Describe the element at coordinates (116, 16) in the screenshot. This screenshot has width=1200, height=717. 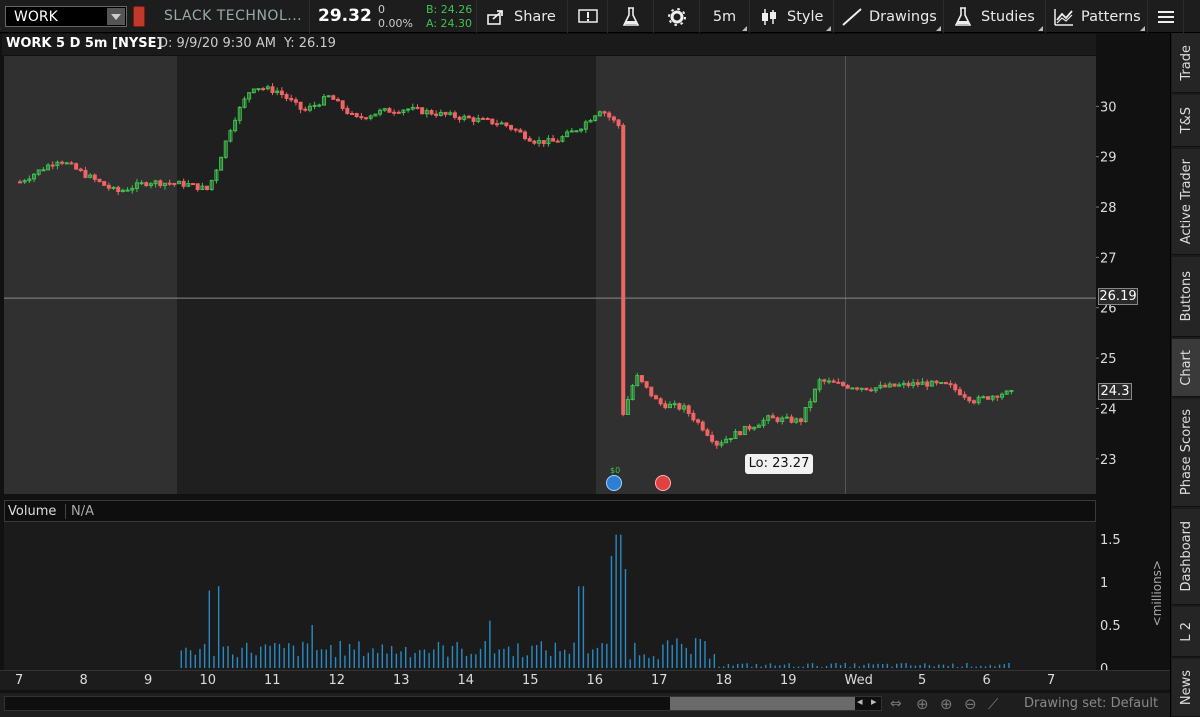
I see `symbol-dropdown-icon` at that location.